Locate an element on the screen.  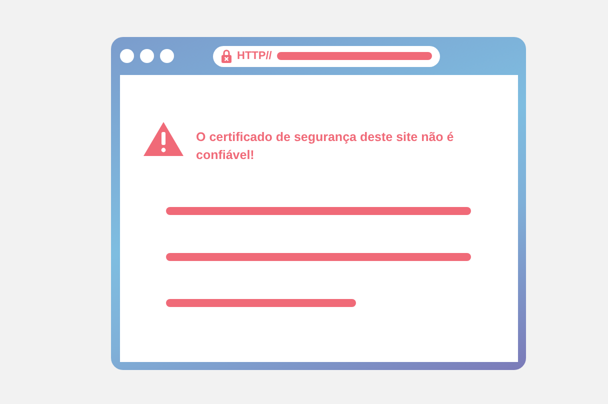
warning-message: O certificado de segurança deste site não é confiável! is located at coordinates (325, 146).